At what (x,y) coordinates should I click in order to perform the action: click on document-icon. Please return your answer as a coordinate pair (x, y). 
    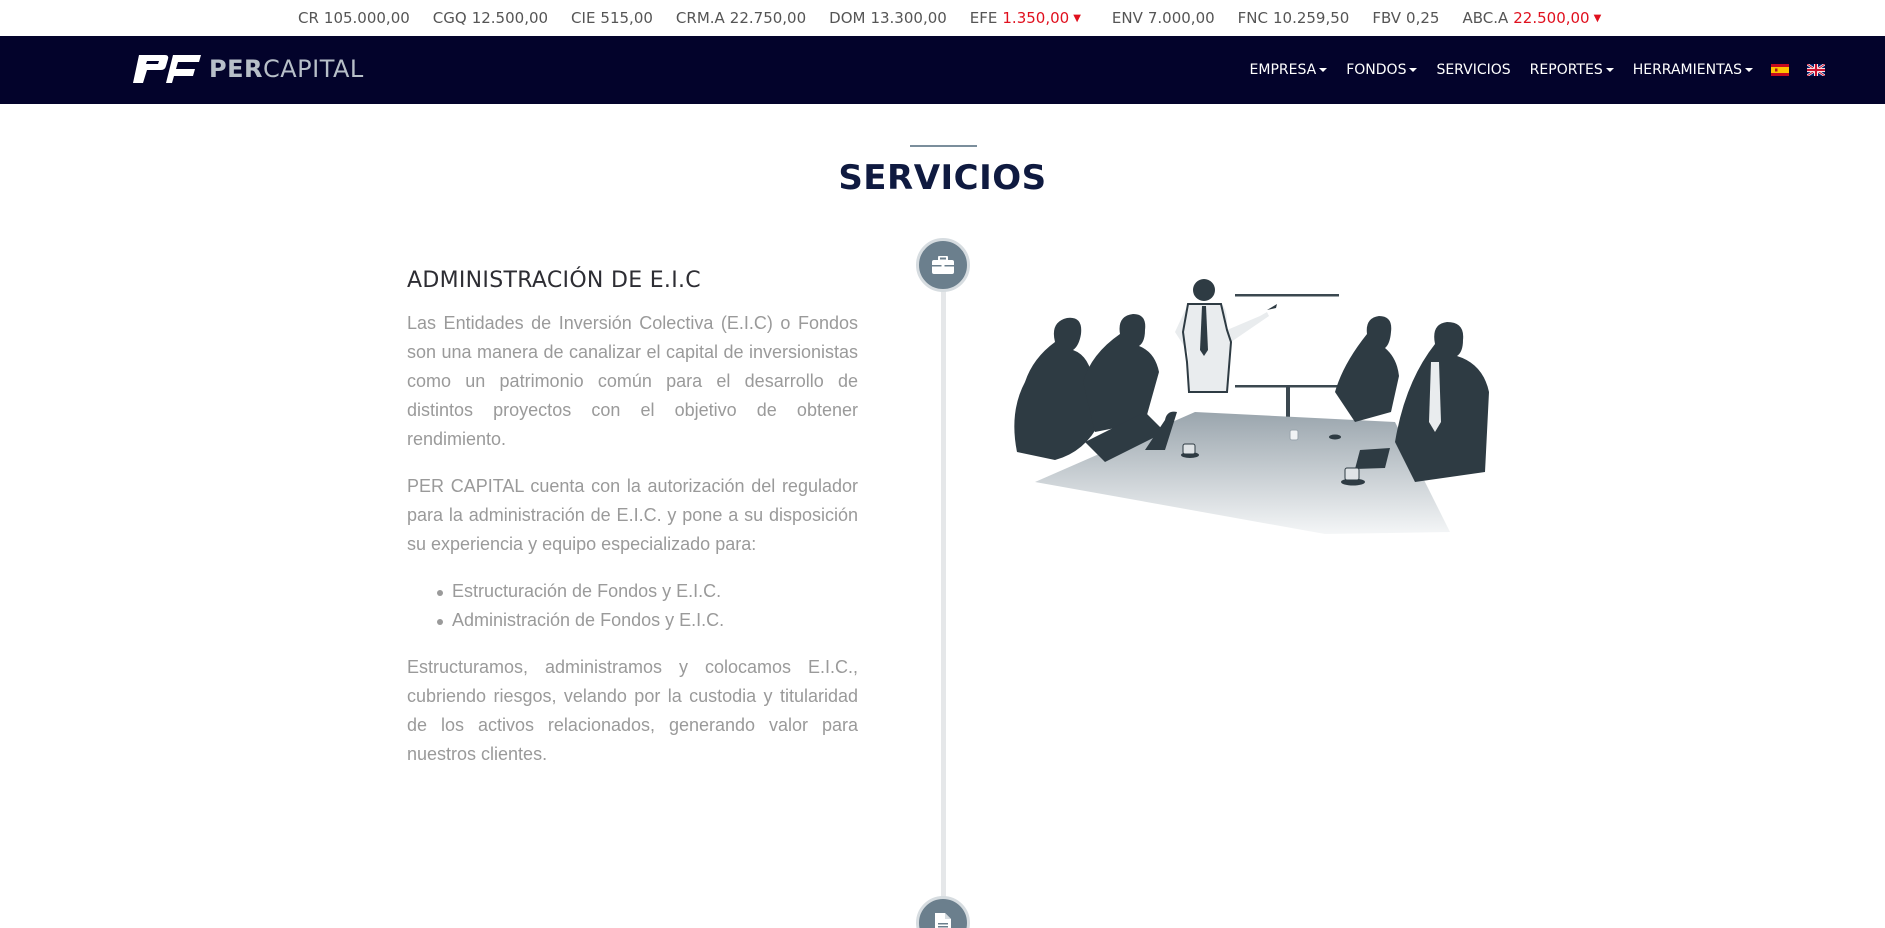
    Looking at the image, I should click on (943, 920).